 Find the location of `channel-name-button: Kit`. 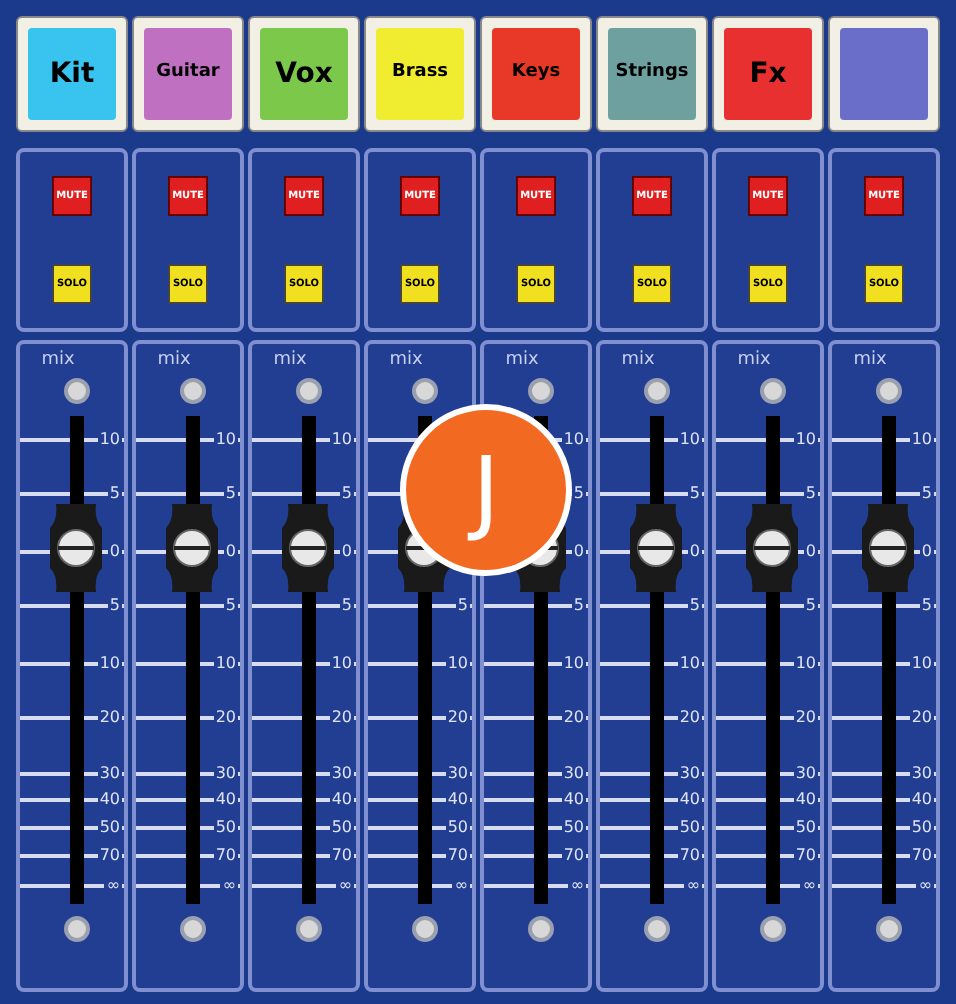

channel-name-button: Kit is located at coordinates (72, 74).